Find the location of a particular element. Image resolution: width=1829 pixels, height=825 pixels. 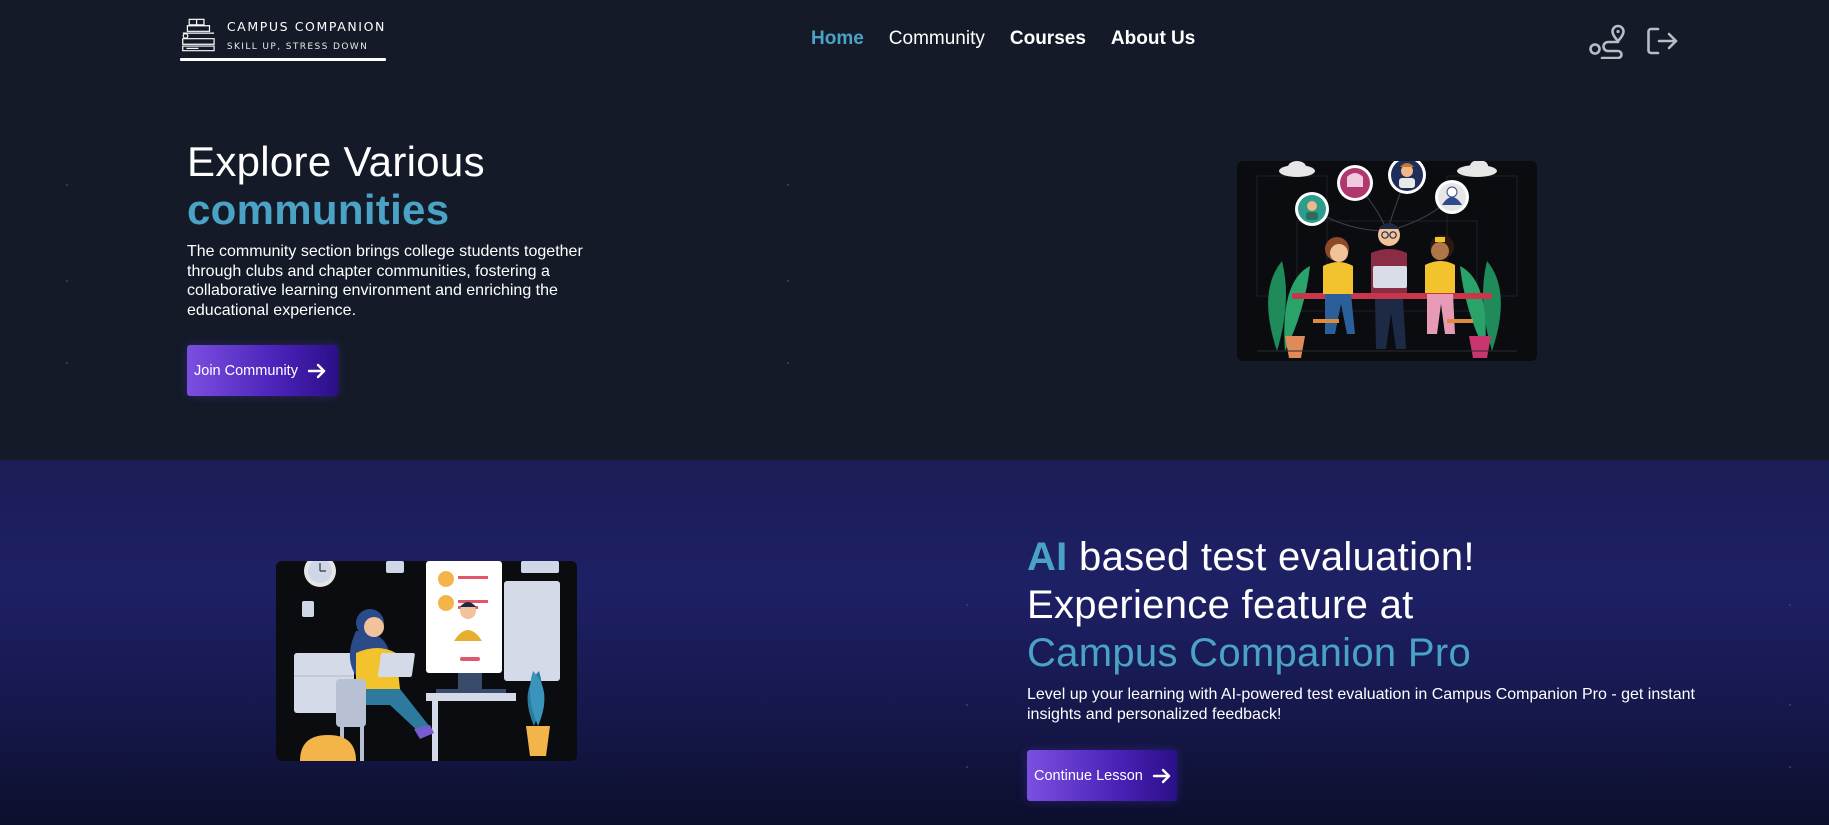

main-nav: Home Community Courses About Us is located at coordinates (1003, 39).